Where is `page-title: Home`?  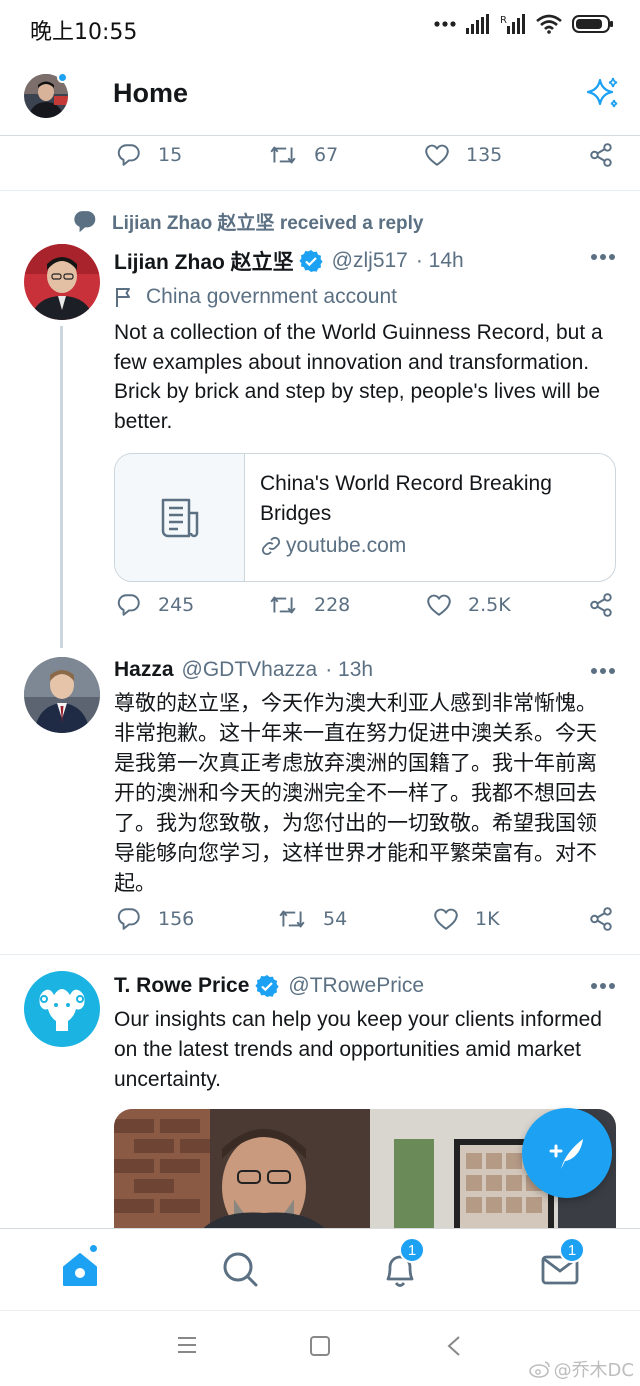
page-title: Home is located at coordinates (151, 93).